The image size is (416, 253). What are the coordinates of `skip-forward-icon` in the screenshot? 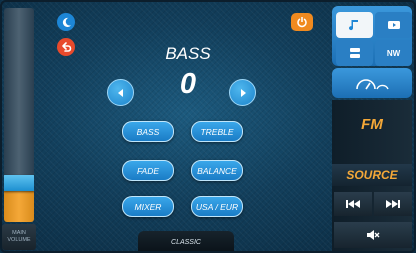 It's located at (393, 204).